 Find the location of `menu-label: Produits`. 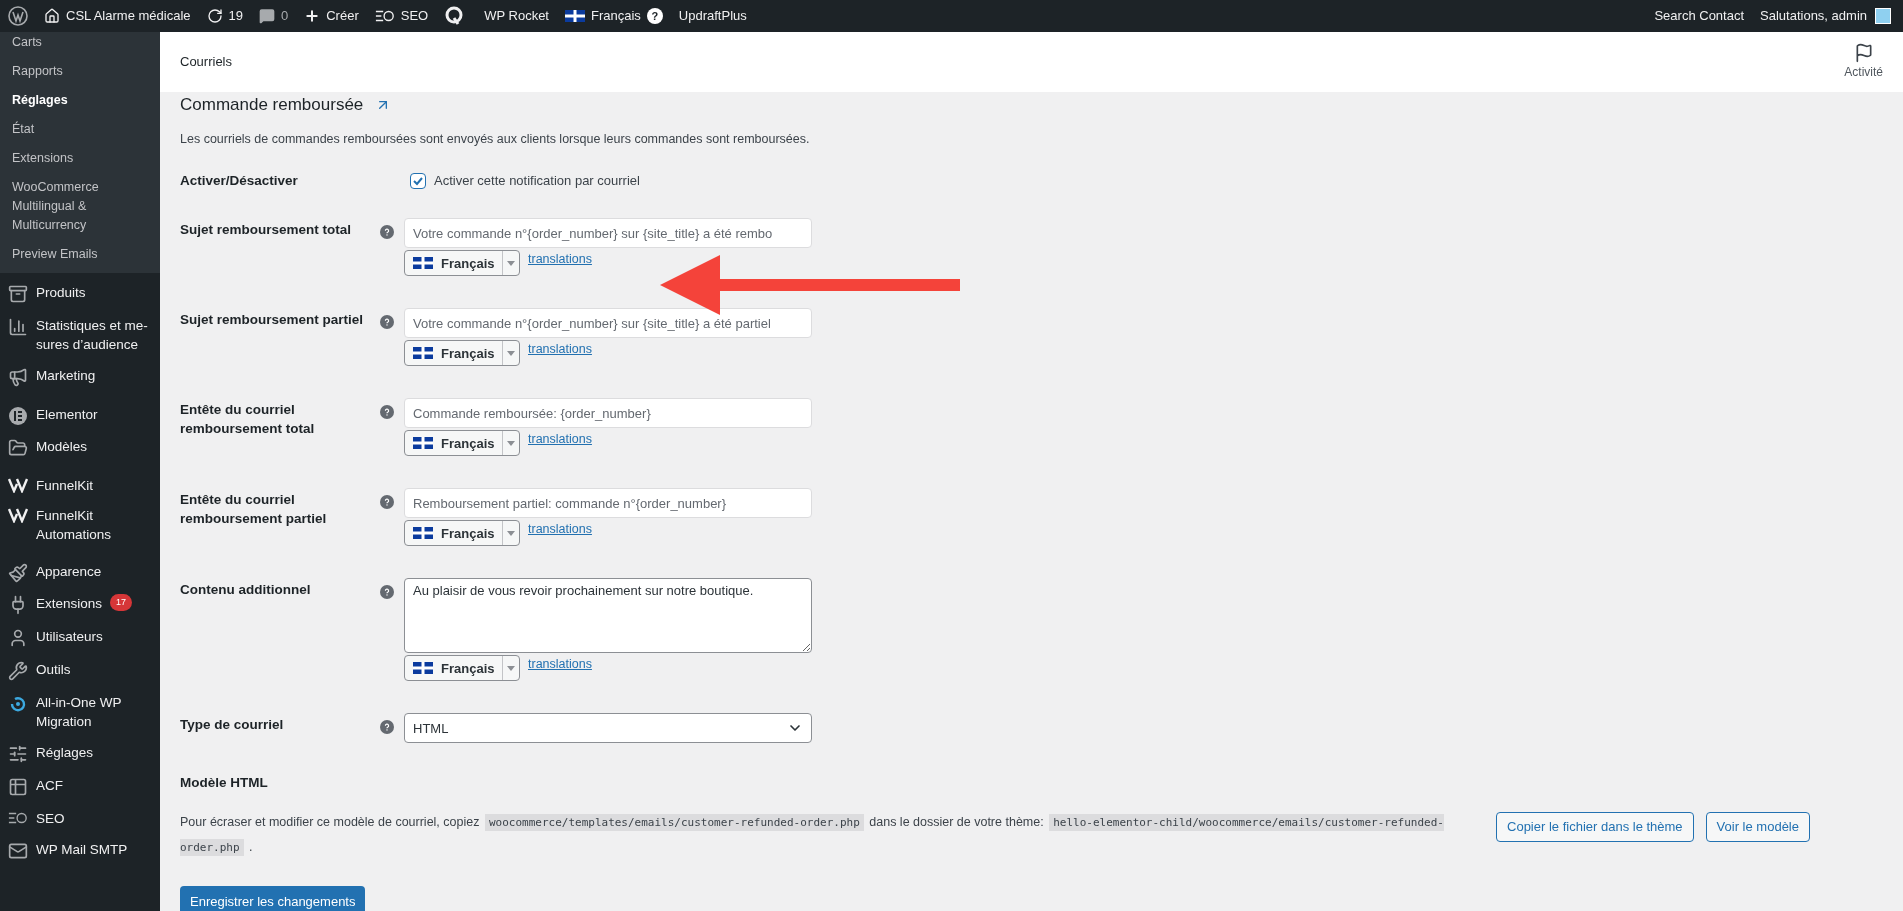

menu-label: Produits is located at coordinates (61, 293).